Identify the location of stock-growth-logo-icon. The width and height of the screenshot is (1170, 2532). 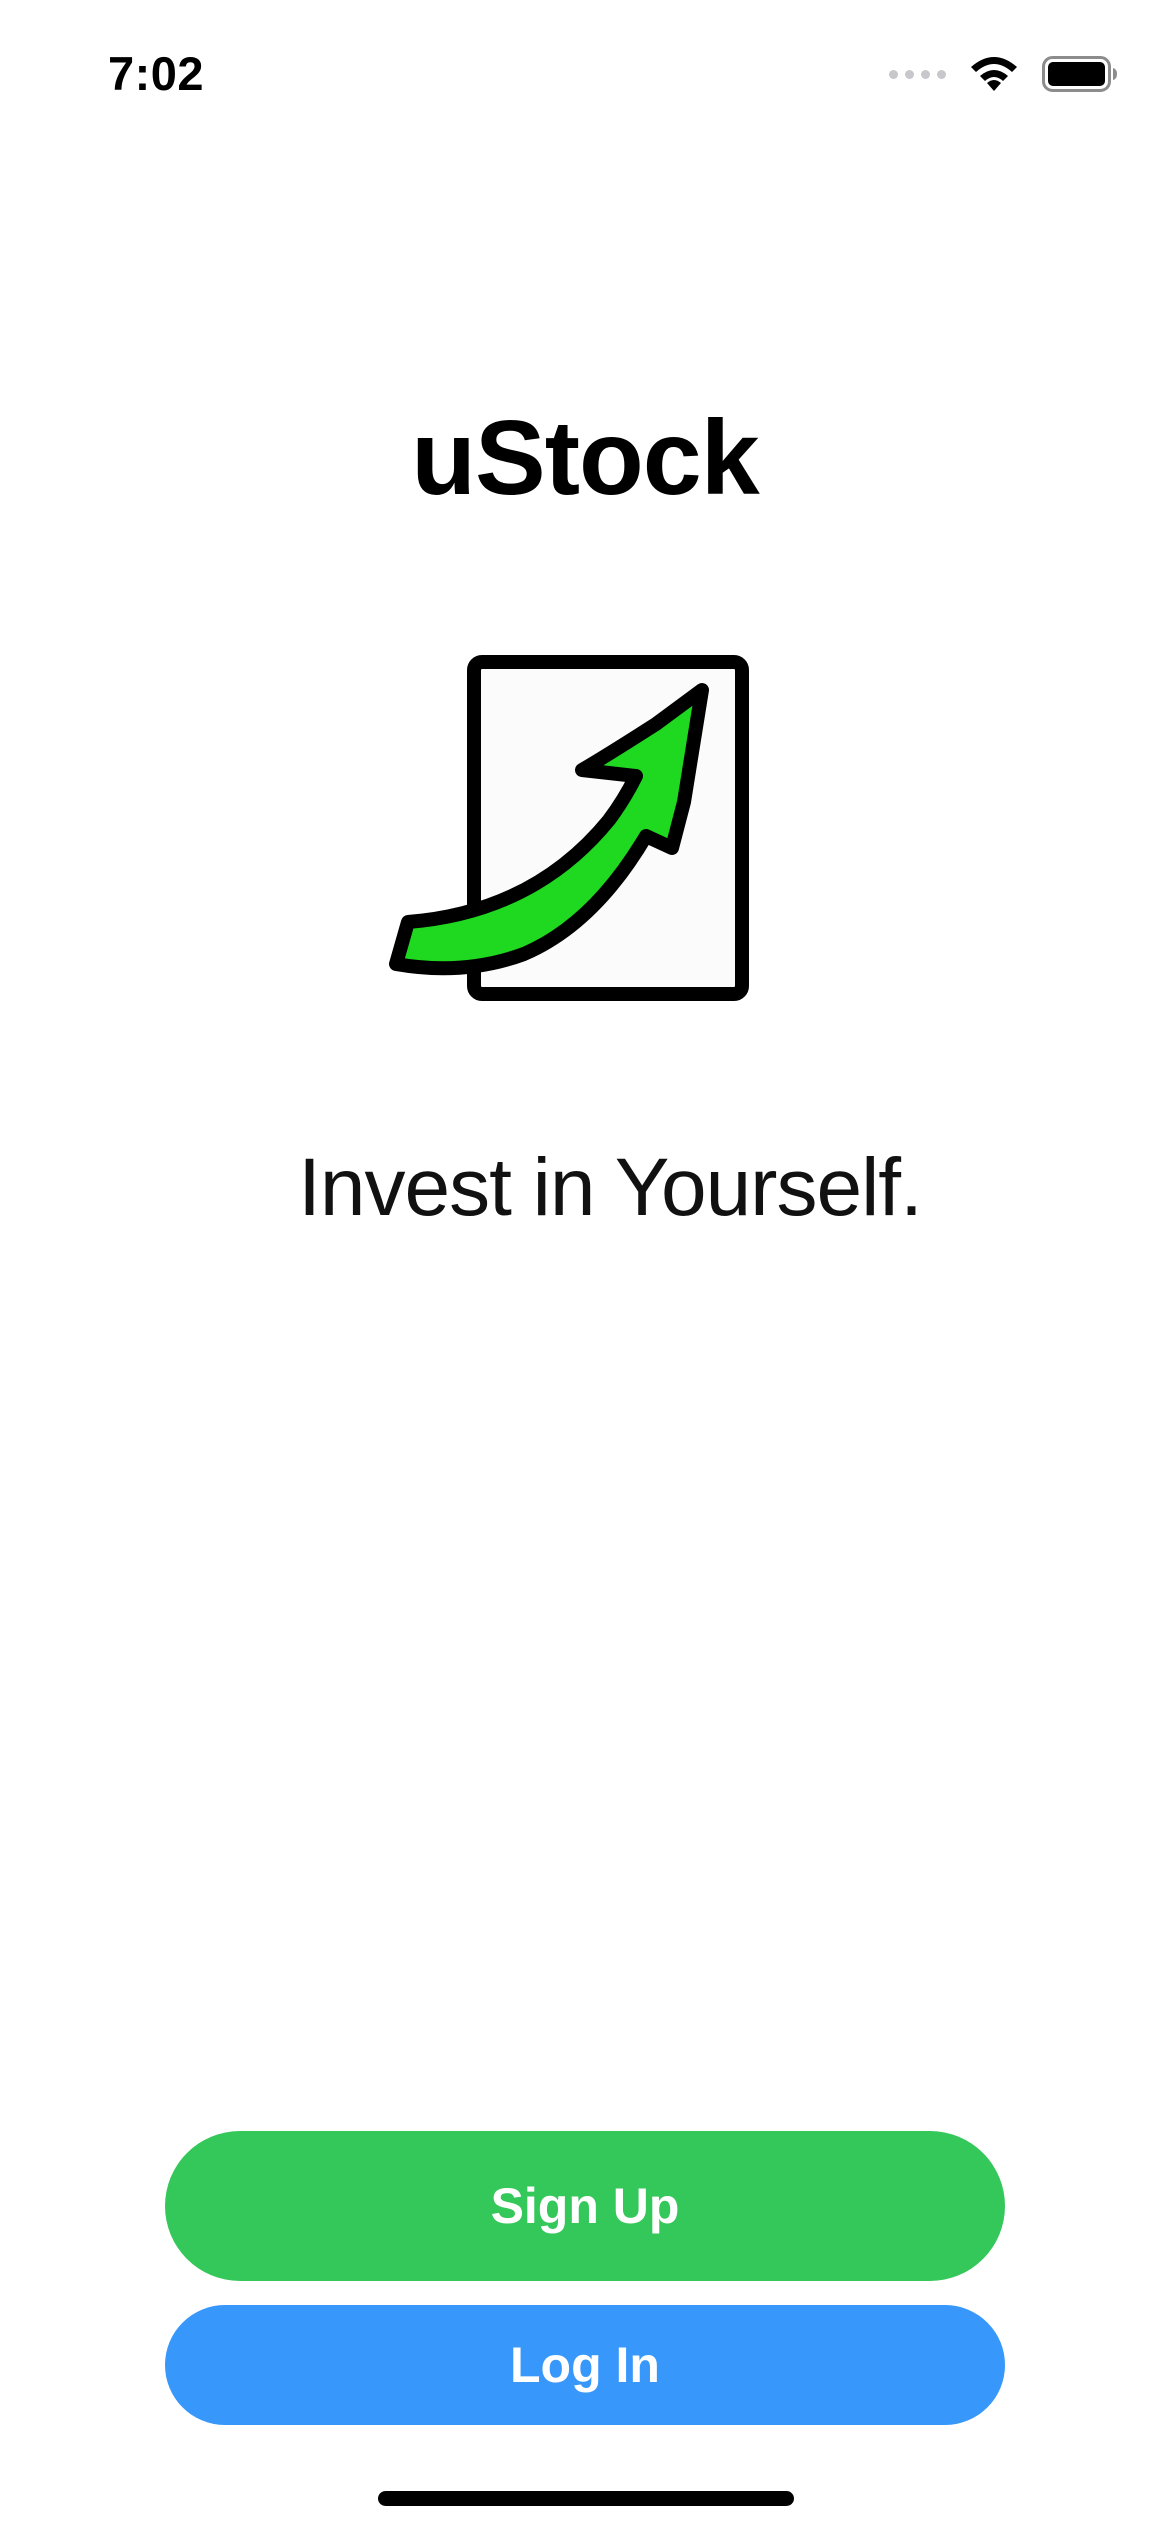
(569, 828).